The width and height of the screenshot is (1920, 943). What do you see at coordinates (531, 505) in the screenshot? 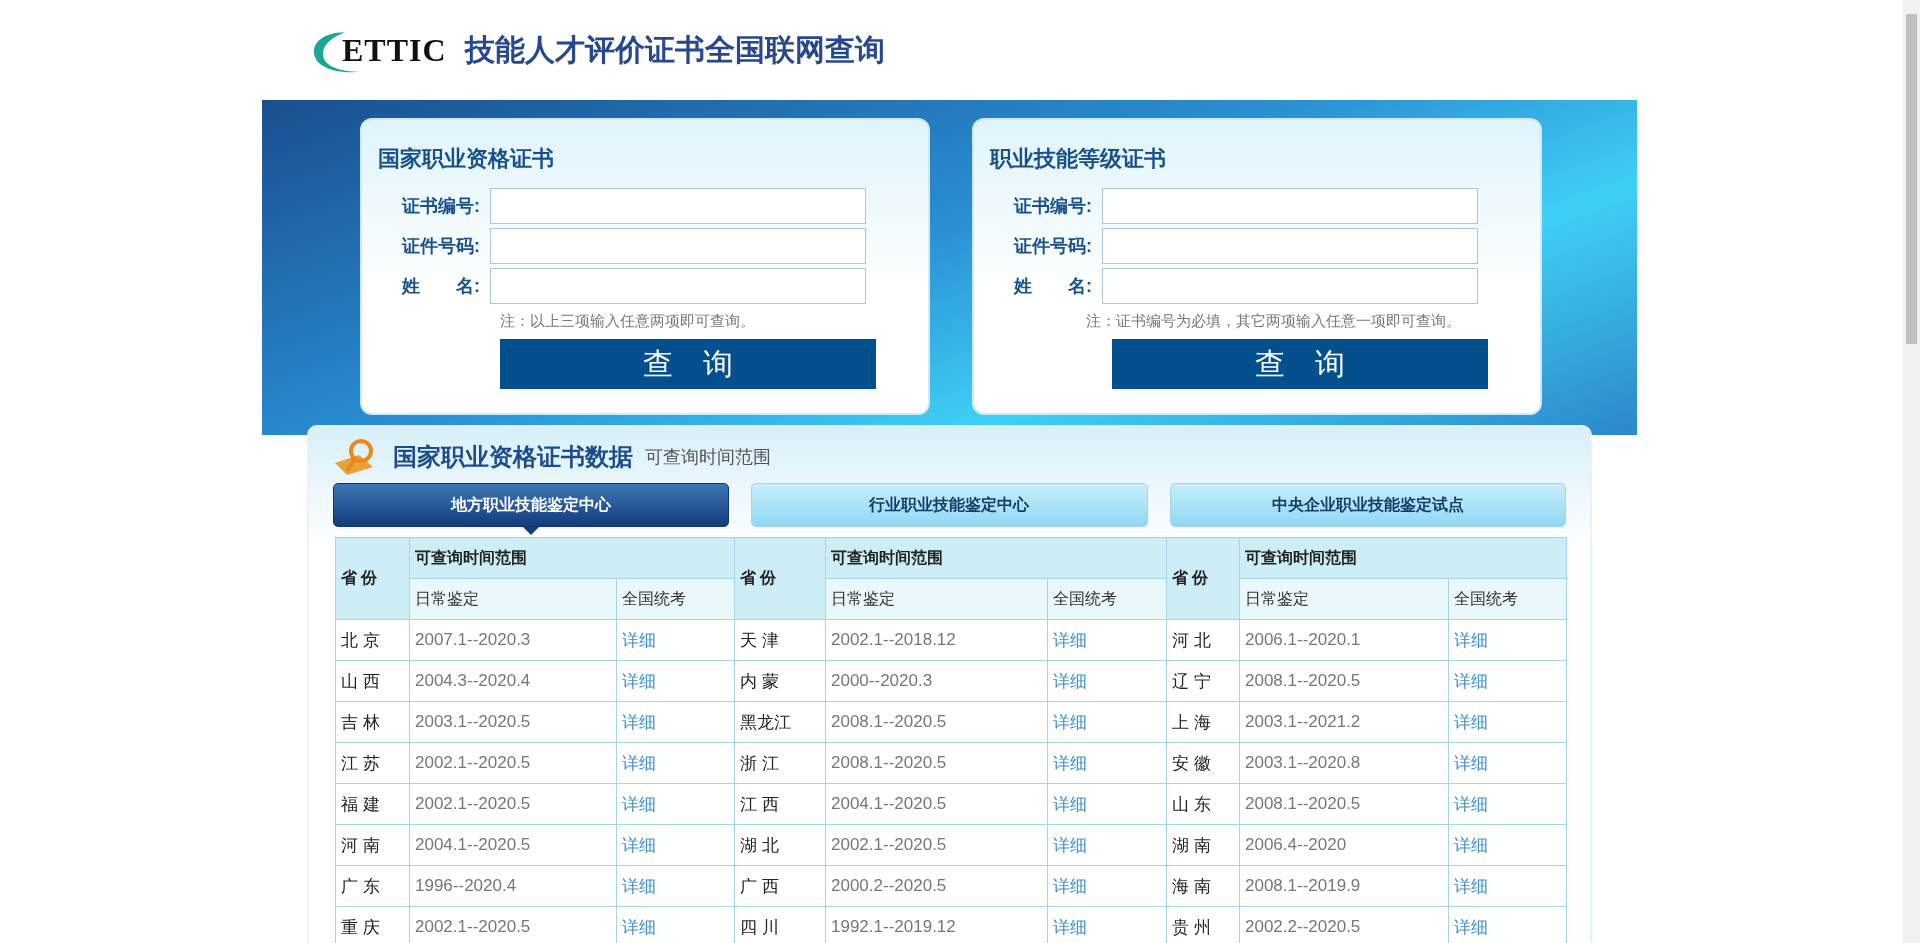
I see `tab: 地方职业技能鉴定中心` at bounding box center [531, 505].